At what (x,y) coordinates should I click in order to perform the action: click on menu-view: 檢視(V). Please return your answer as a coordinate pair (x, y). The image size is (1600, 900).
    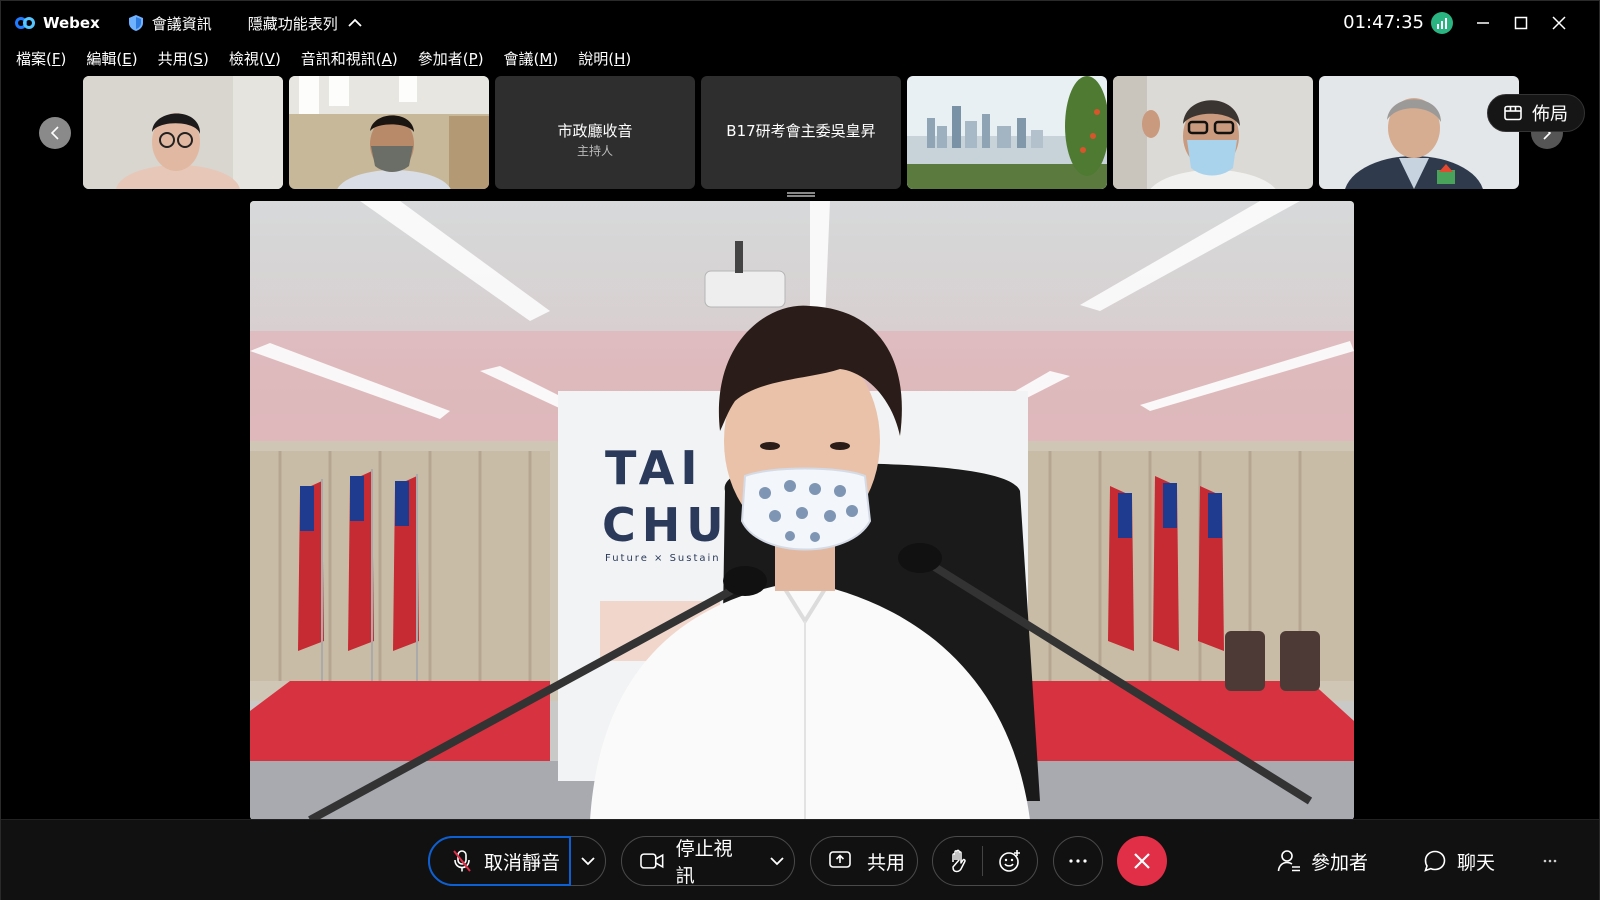
    Looking at the image, I should click on (255, 58).